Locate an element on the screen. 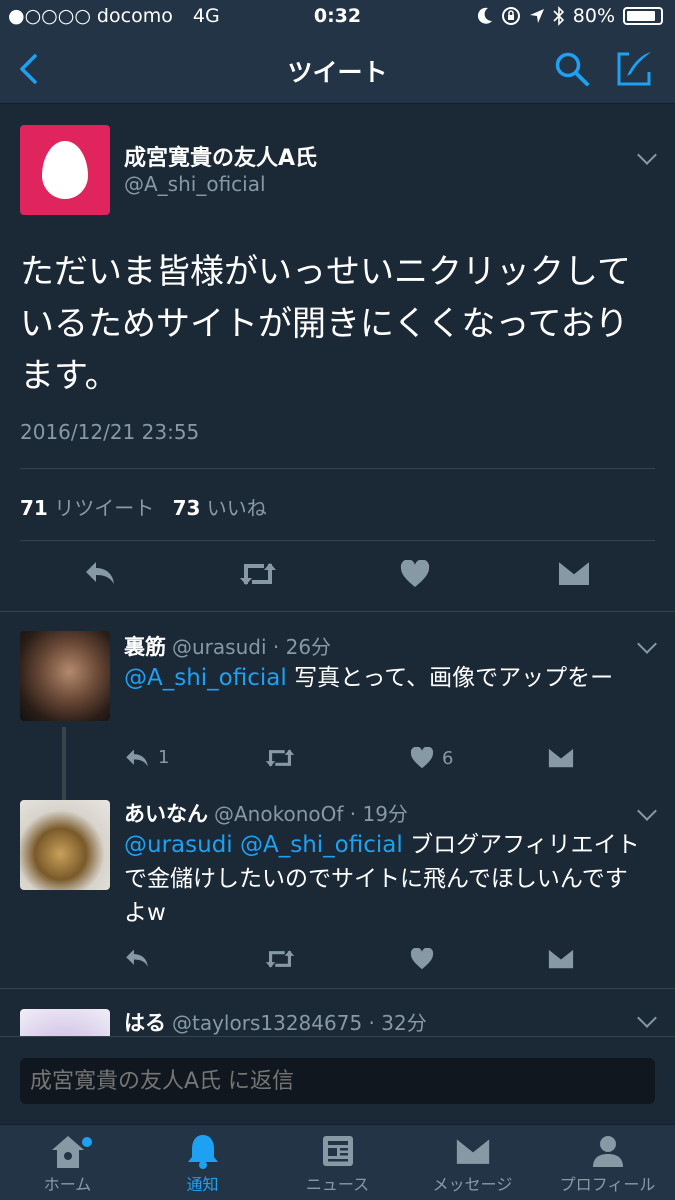 The height and width of the screenshot is (1200, 675). tab-home: ホーム is located at coordinates (67, 1163).